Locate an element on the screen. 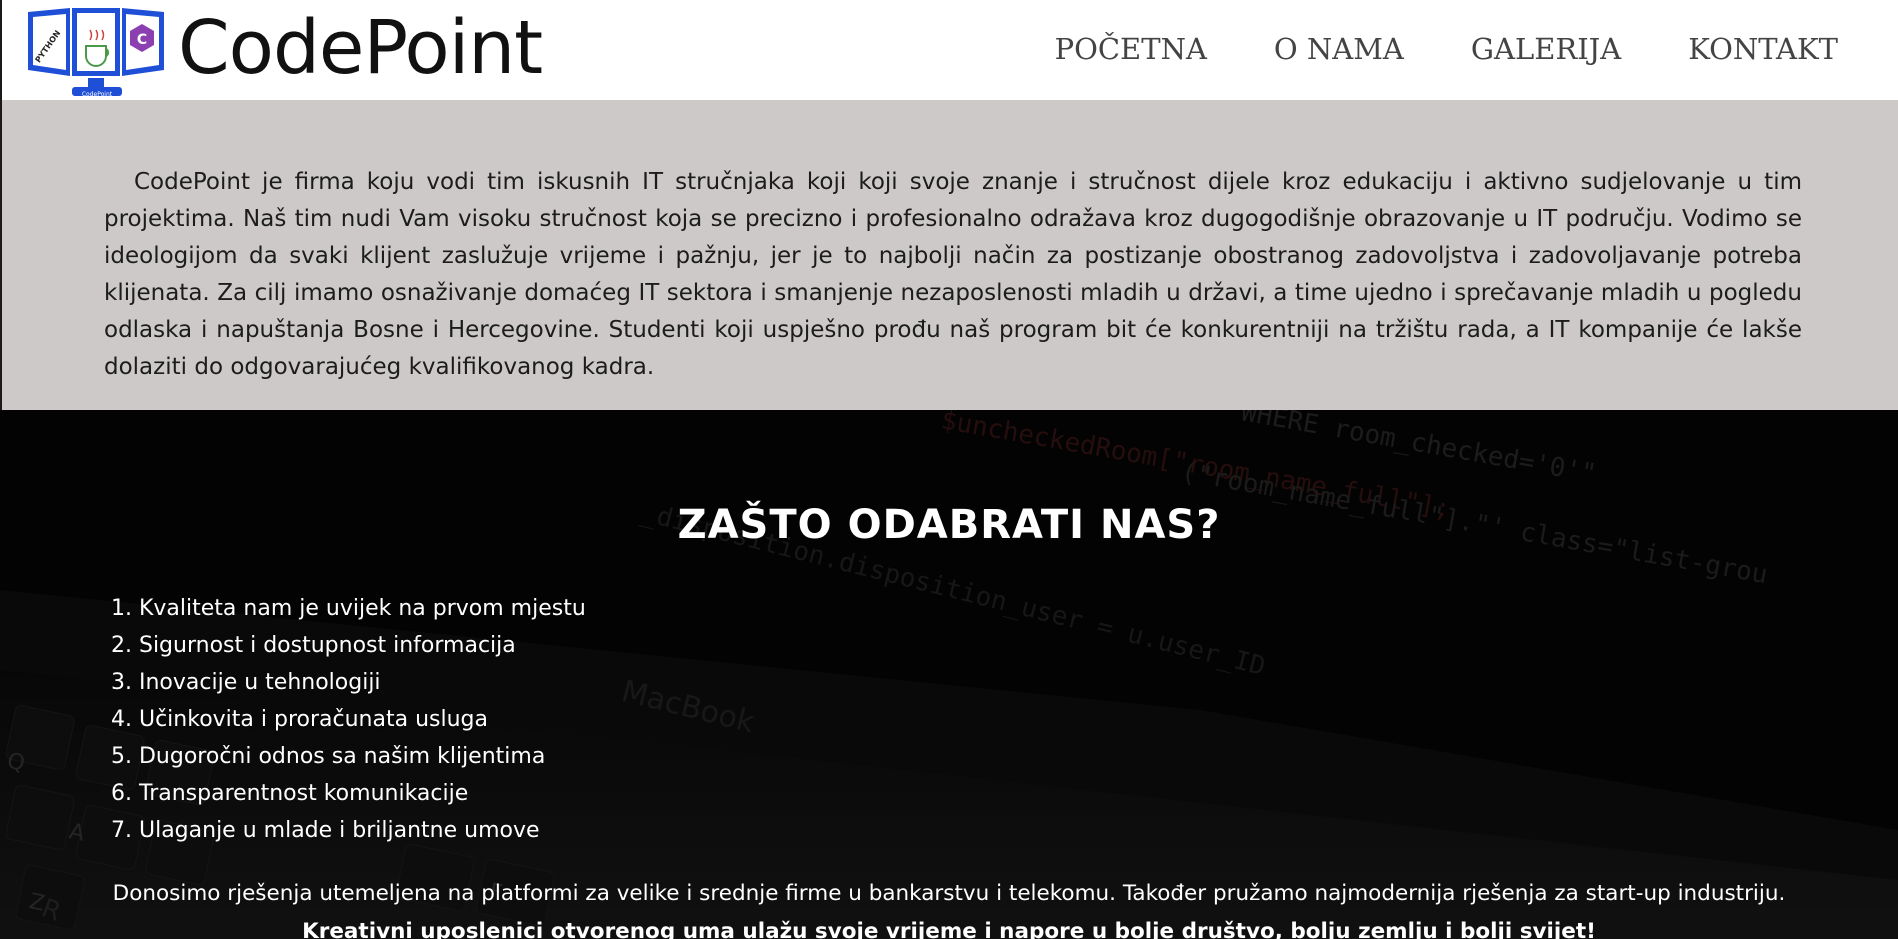  nav-item-kontakt: KONTAKT is located at coordinates (1763, 49).